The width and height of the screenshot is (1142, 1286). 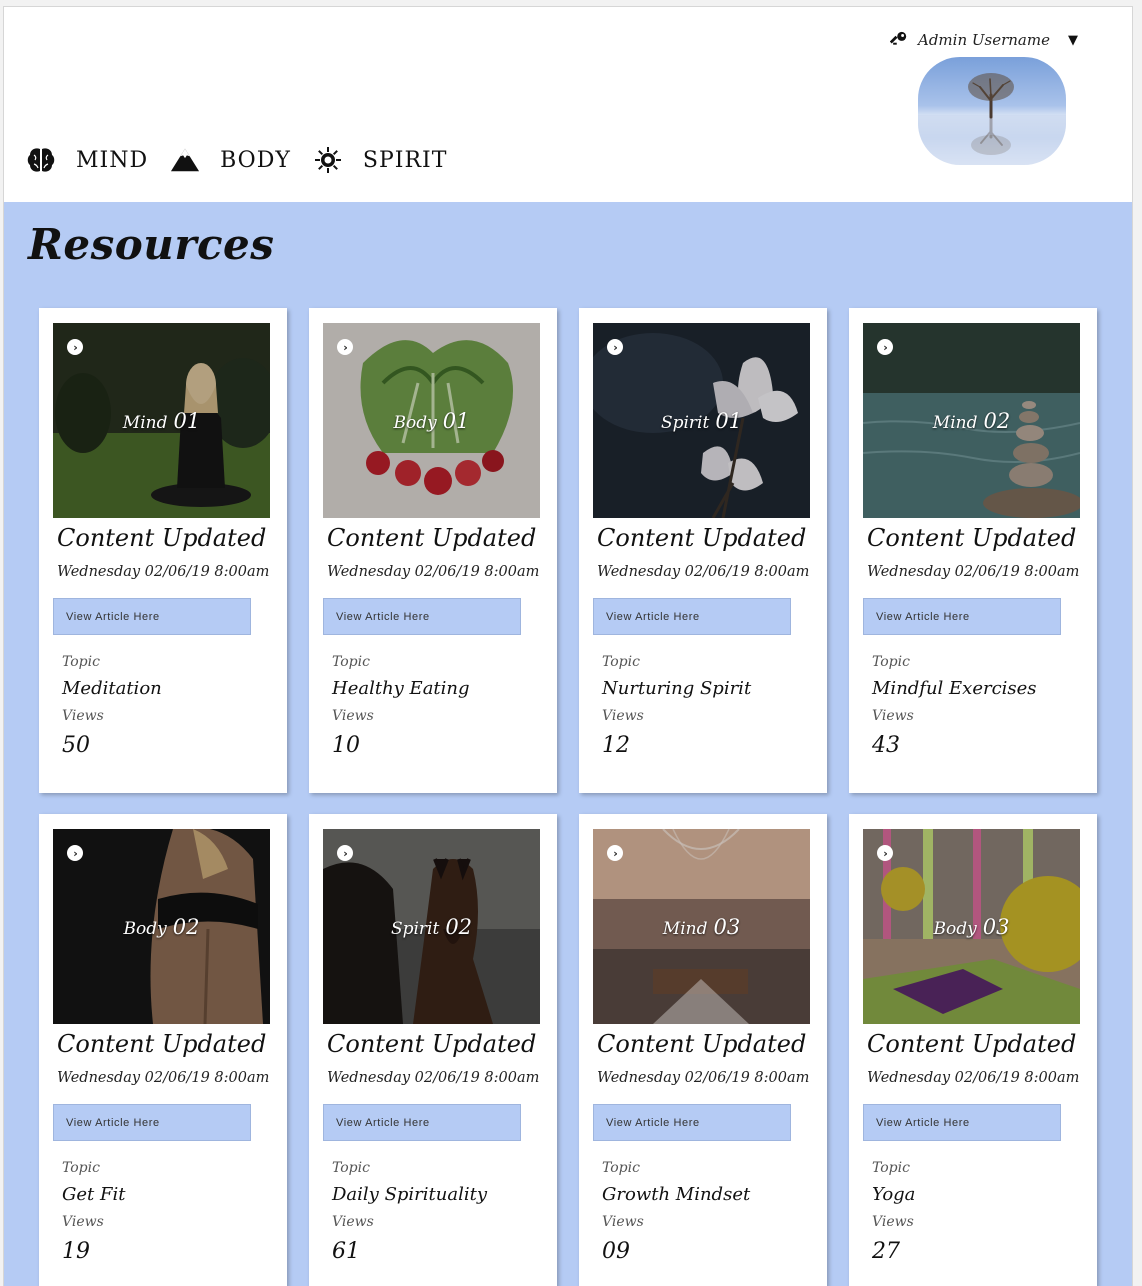 What do you see at coordinates (410, 1194) in the screenshot?
I see `topic-value: Daily Spirituality` at bounding box center [410, 1194].